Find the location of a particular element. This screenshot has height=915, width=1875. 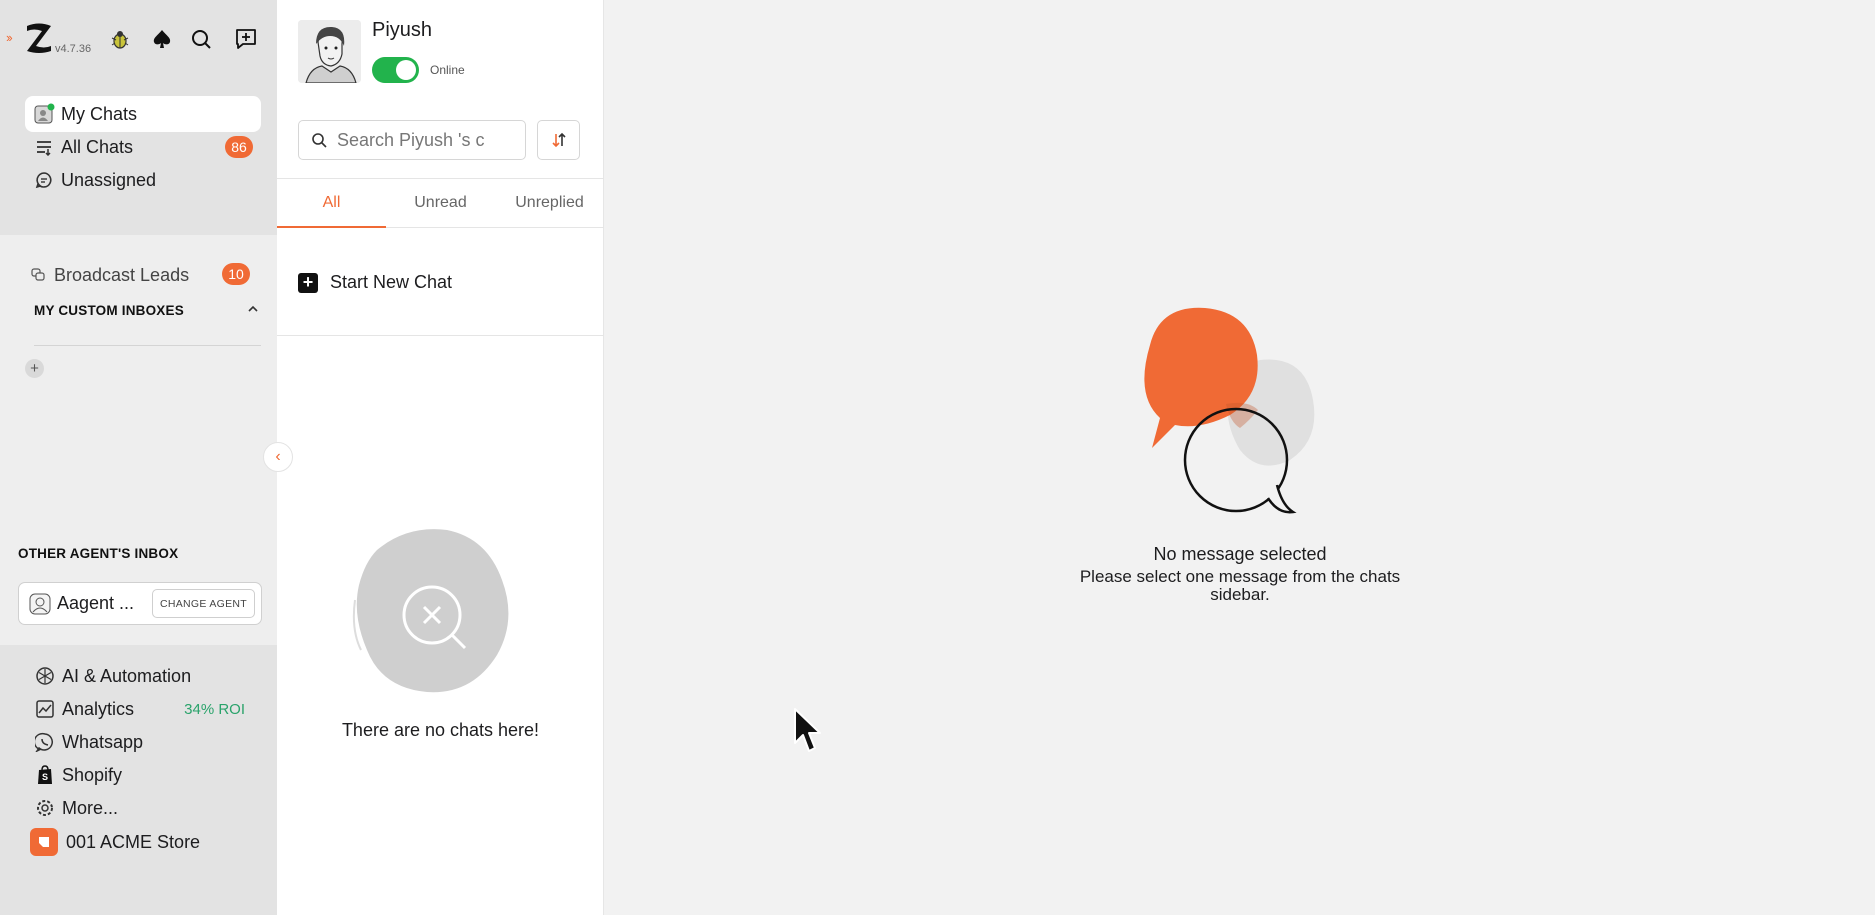

chevron-up-icon is located at coordinates (253, 309).